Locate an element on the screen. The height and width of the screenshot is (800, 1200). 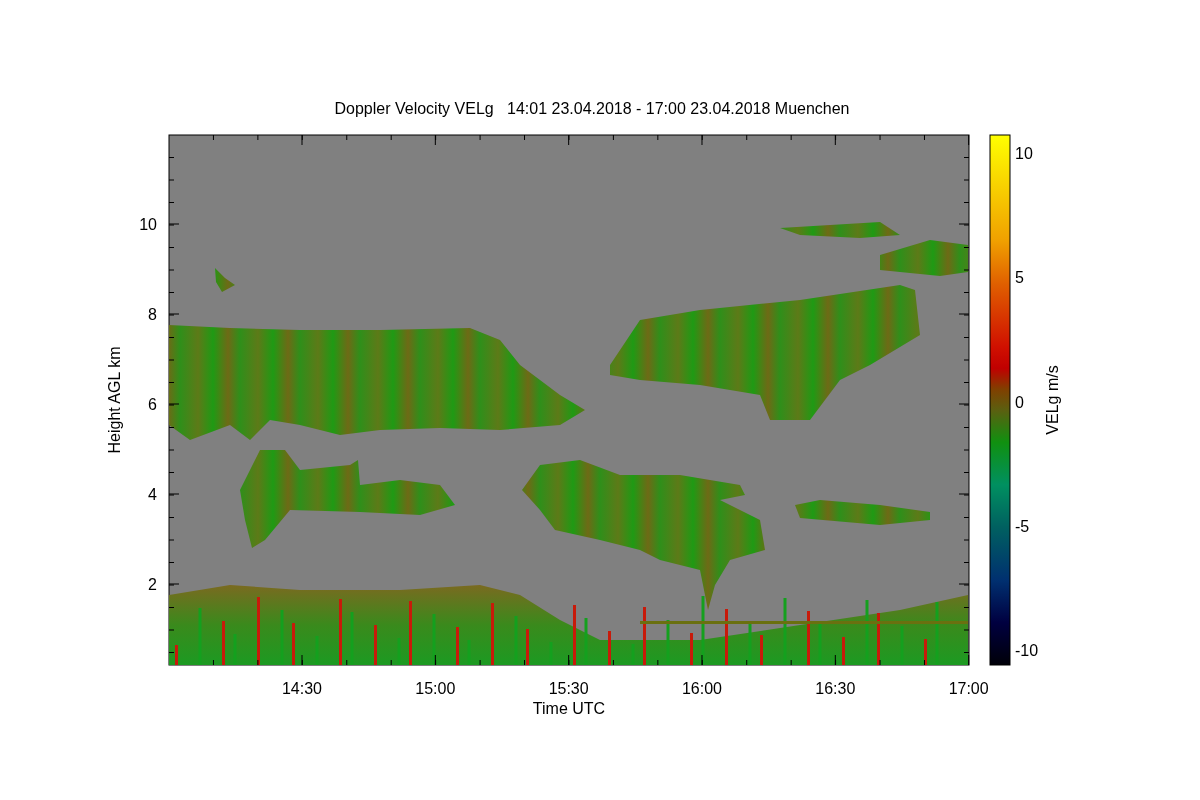
chart-title: Doppler Velocity VELg 14:01 23.04.2018 - 17:00 23.04.2018 Muenchen is located at coordinates (592, 108).